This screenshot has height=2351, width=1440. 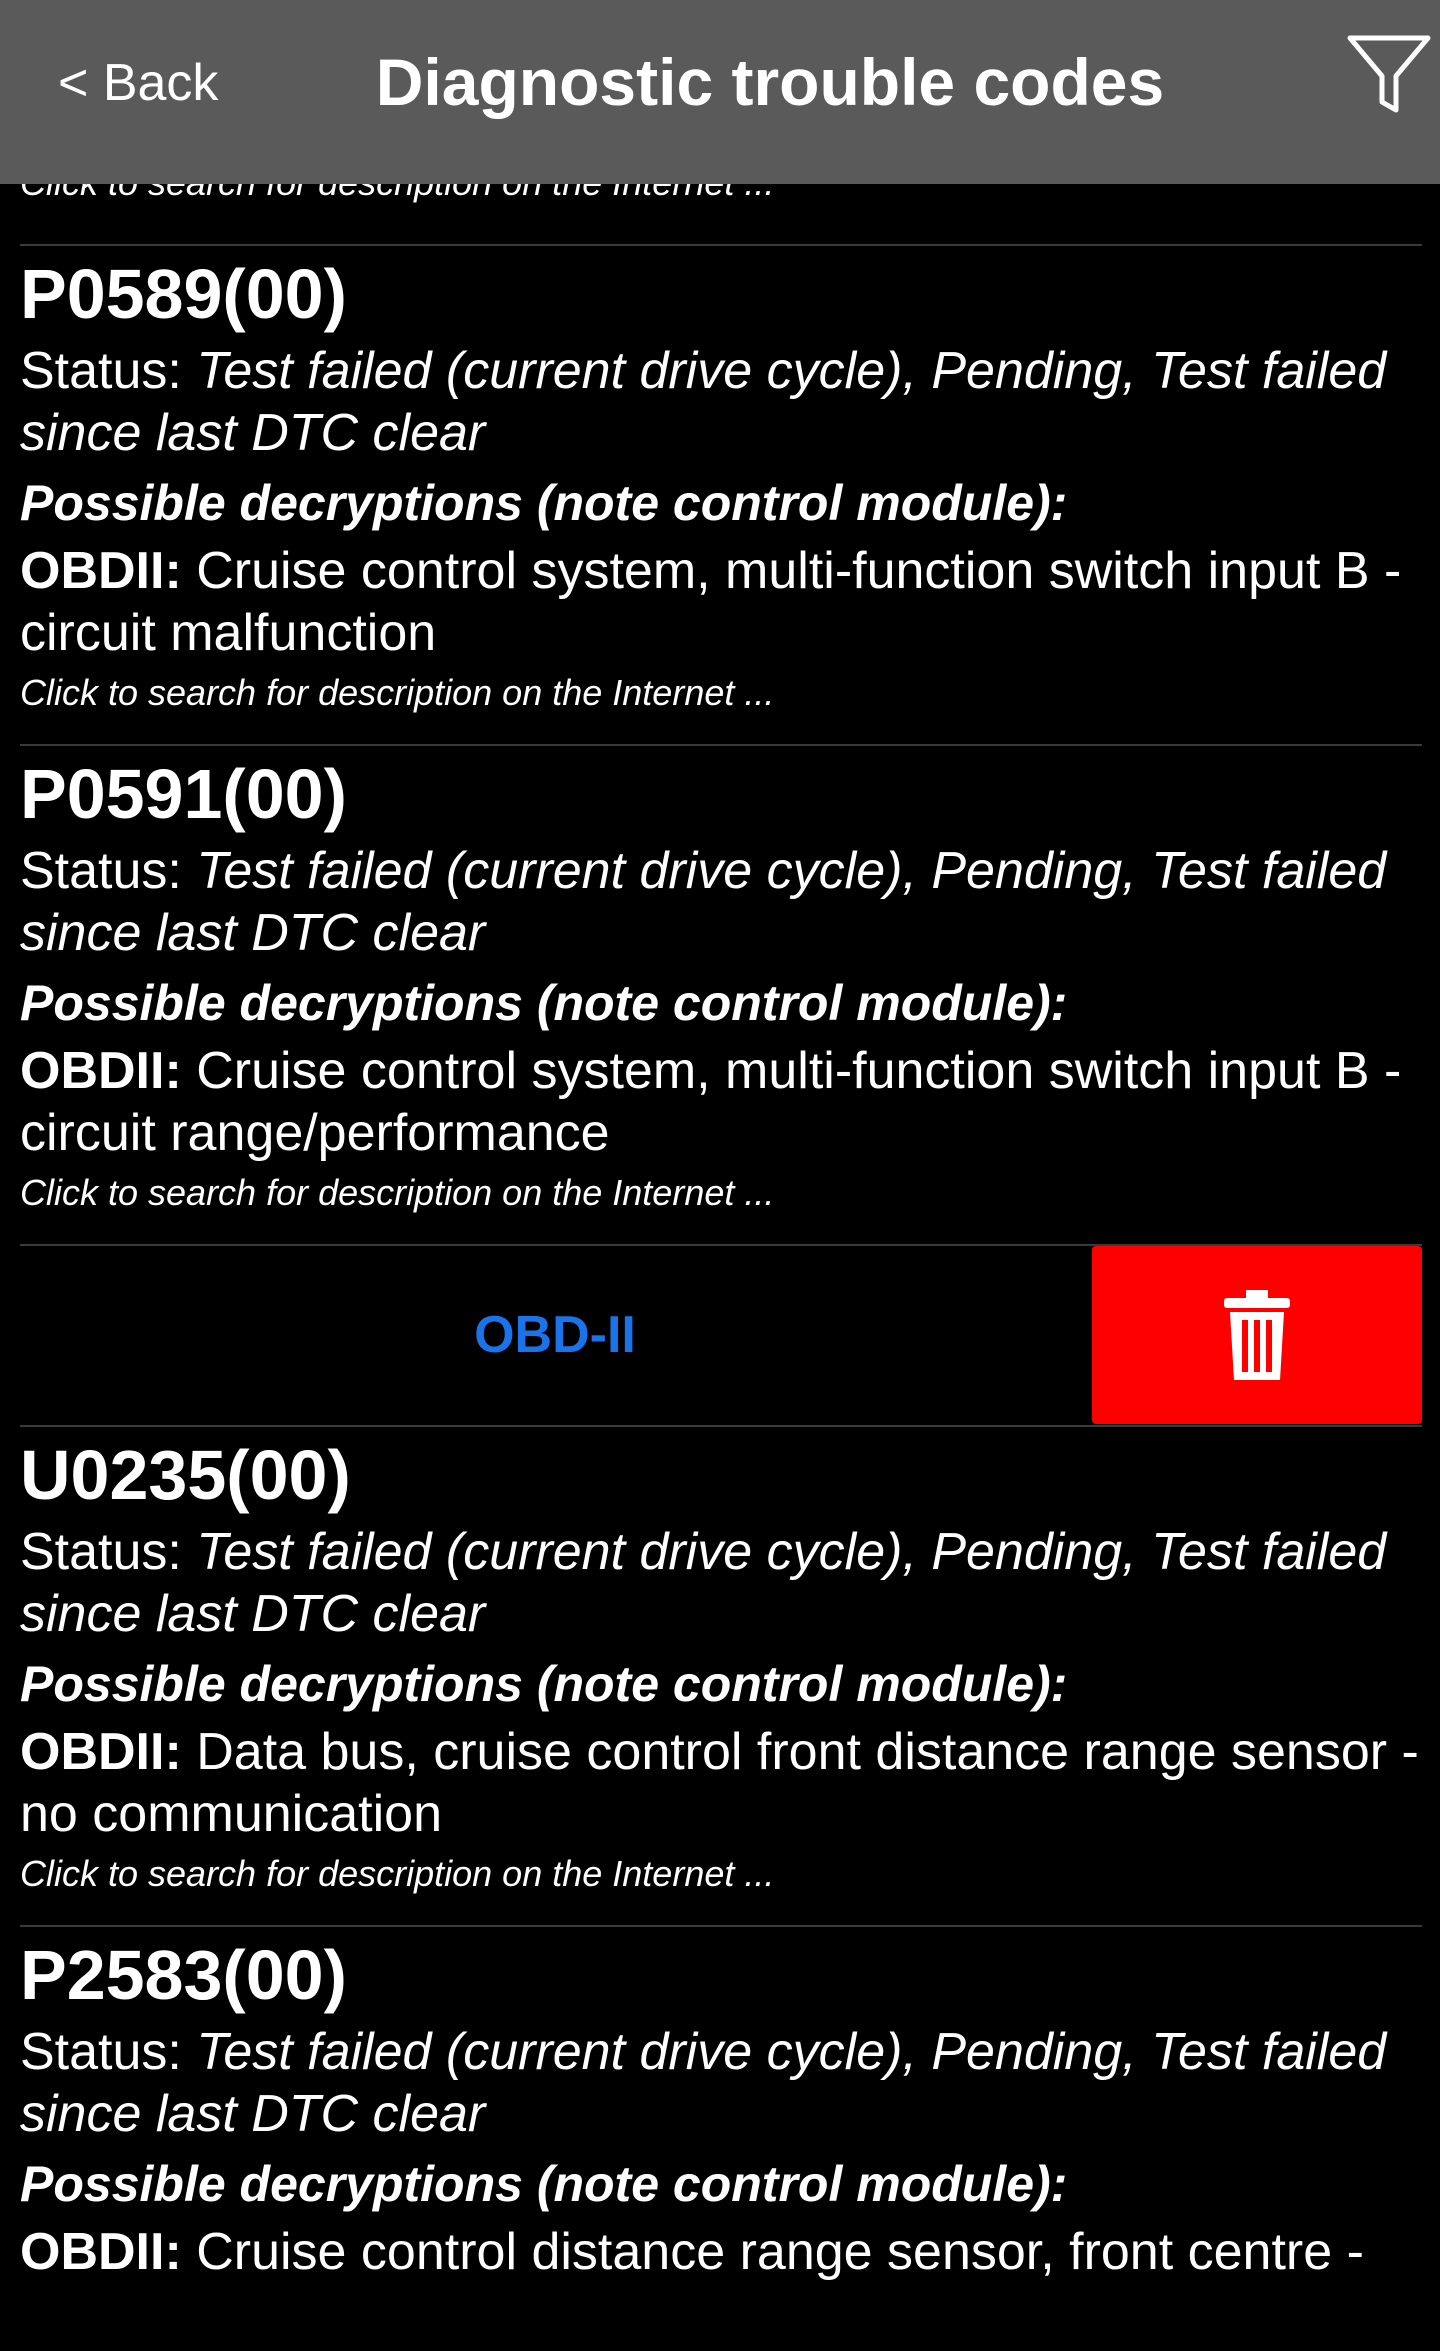 I want to click on trash-icon, so click(x=1257, y=1335).